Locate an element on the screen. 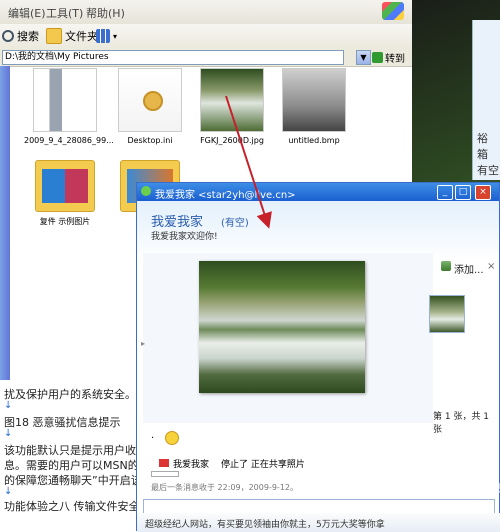 Image resolution: width=500 pixels, height=532 pixels. add-photo-icon is located at coordinates (446, 266).